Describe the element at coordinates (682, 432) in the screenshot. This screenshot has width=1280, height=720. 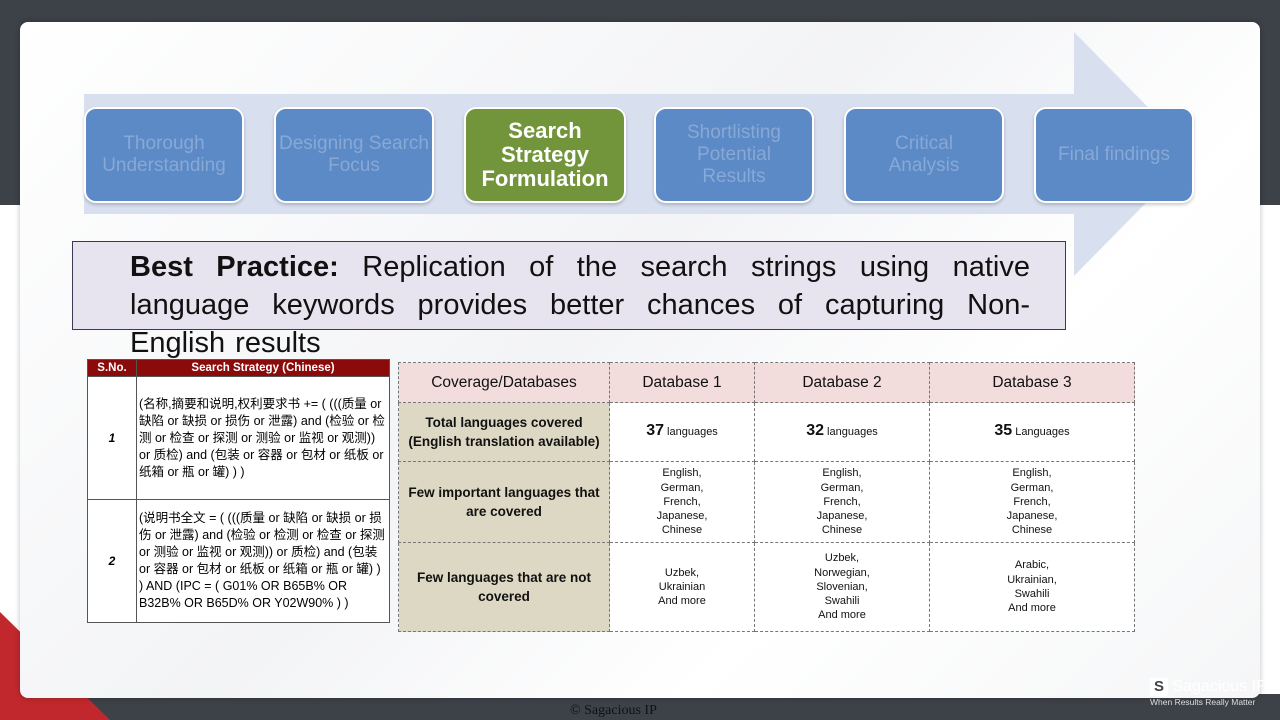
I see `db1-total-languages: 37 languages` at that location.